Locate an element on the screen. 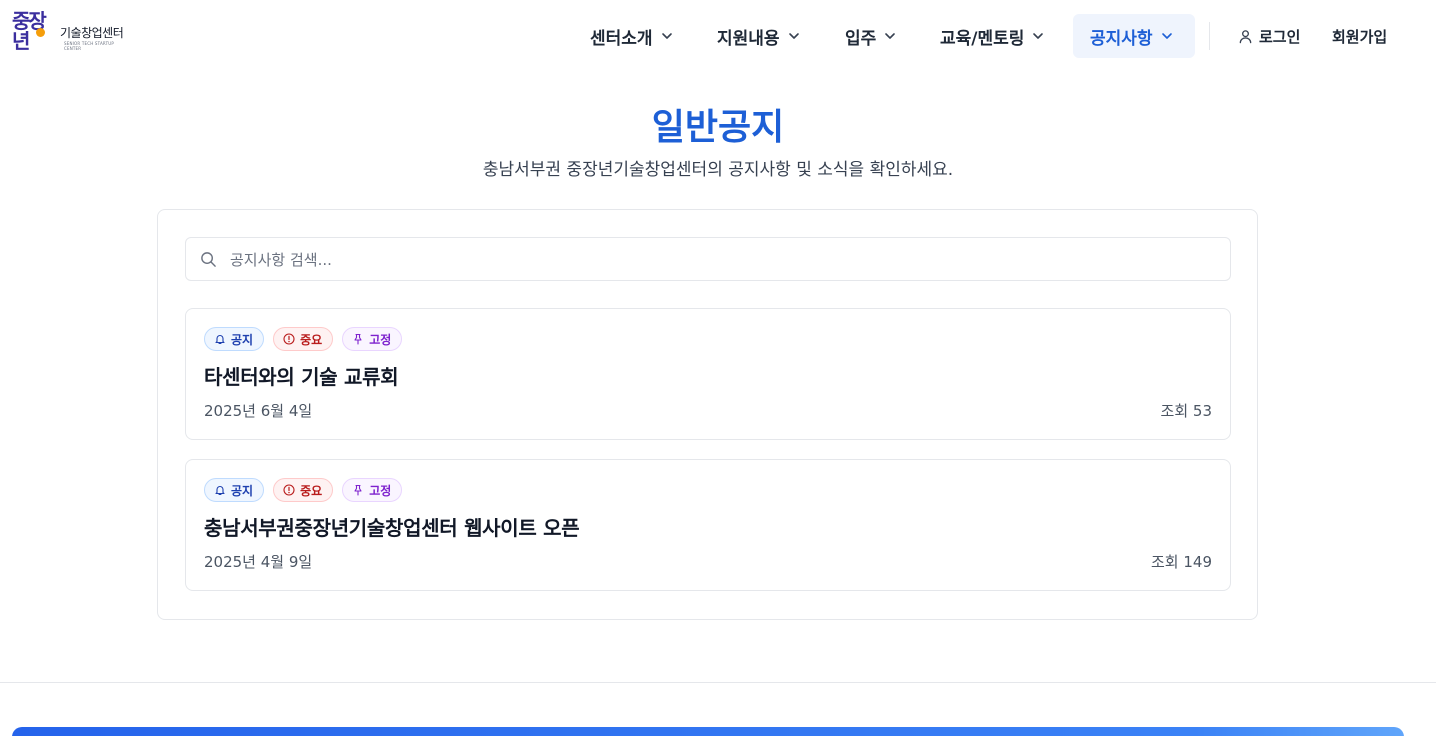  site-logo: 중장 년 기술창업센터 SENIOR TECH STARTUP CENTER is located at coordinates (72, 35).